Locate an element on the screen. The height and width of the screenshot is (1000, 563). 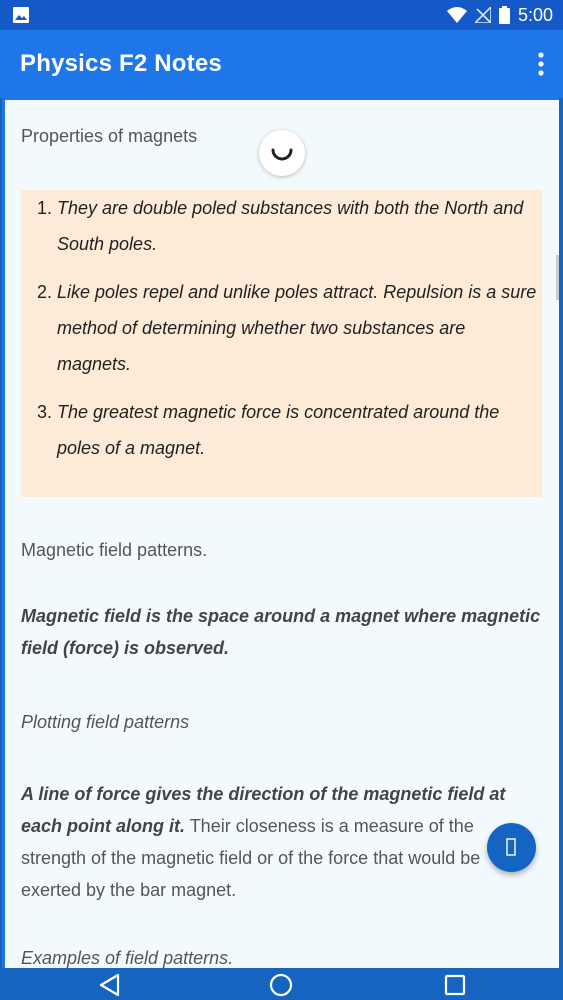
navigation-bar is located at coordinates (281, 985).